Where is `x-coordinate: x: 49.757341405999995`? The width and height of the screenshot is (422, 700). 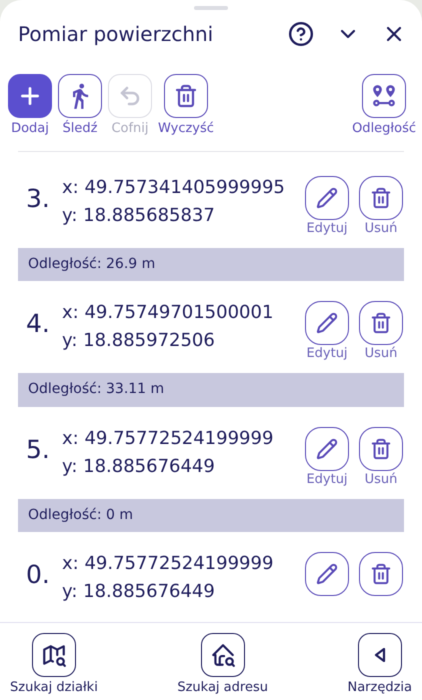 x-coordinate: x: 49.757341405999995 is located at coordinates (174, 188).